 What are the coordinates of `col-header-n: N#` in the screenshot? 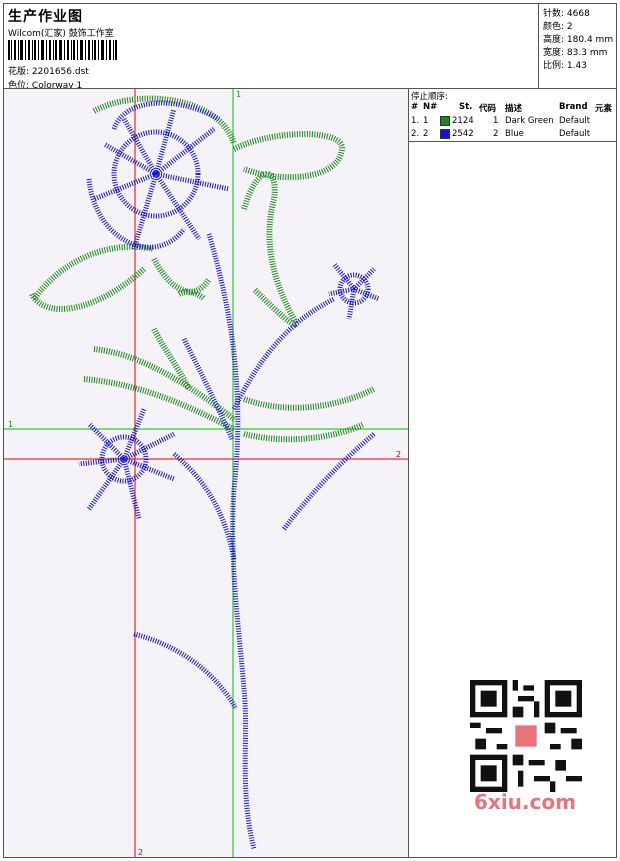 It's located at (430, 107).